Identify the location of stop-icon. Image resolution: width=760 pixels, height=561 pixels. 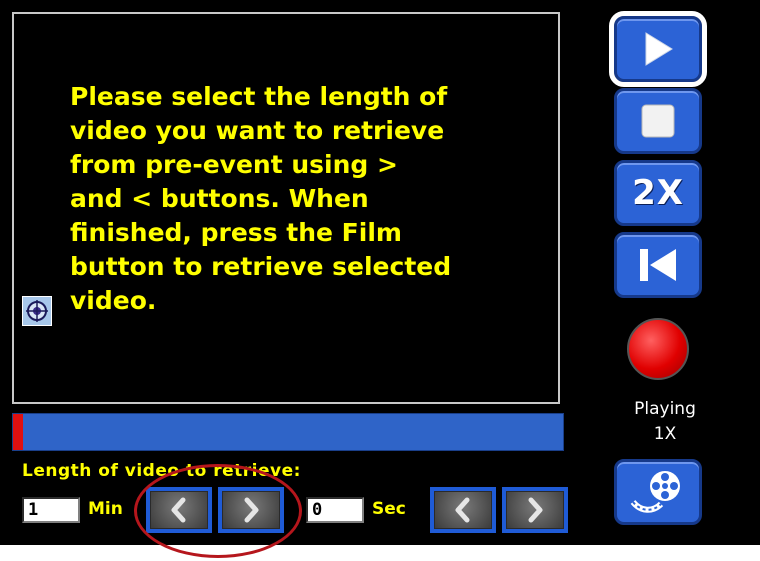
(658, 121).